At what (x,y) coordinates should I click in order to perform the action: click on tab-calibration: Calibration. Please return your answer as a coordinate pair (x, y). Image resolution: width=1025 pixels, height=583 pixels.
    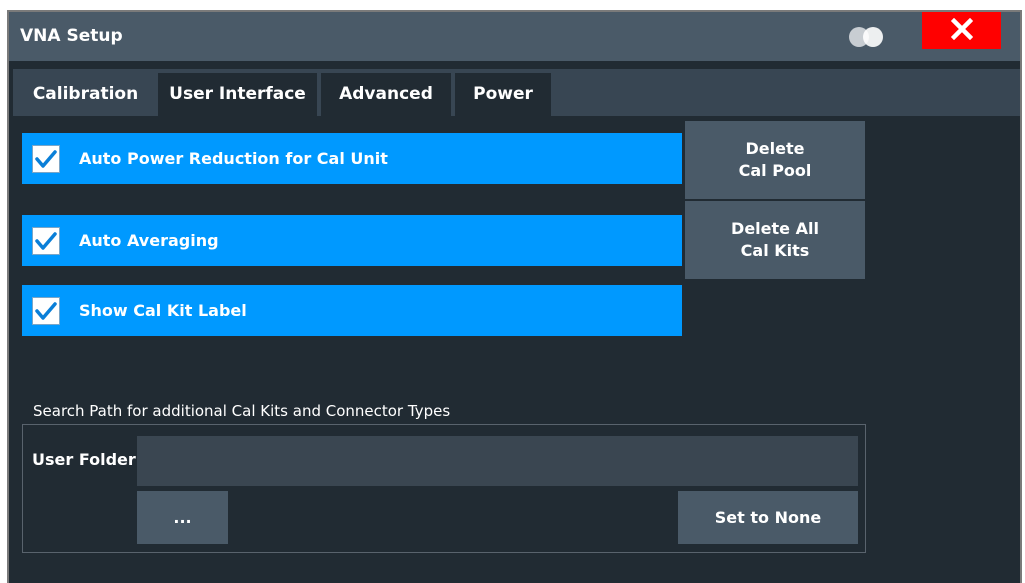
    Looking at the image, I should click on (85, 94).